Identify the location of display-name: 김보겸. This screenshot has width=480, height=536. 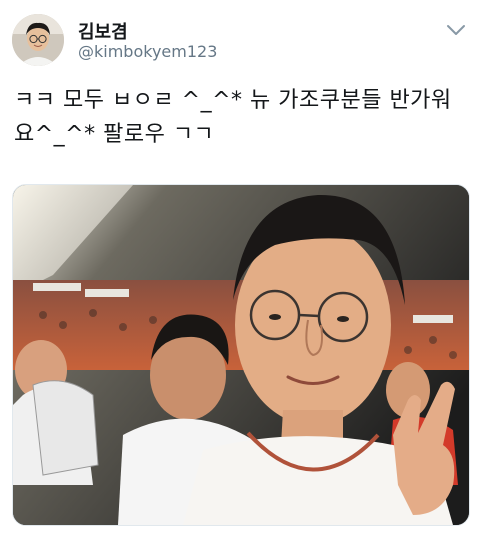
(103, 31).